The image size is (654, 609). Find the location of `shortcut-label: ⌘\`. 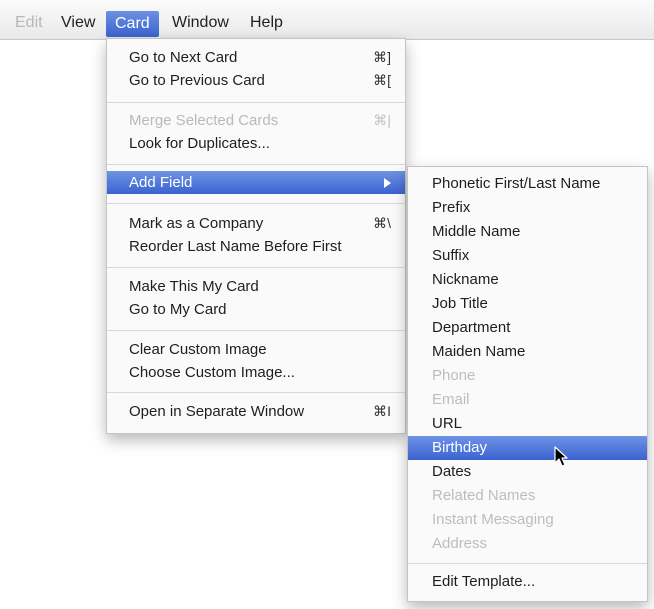

shortcut-label: ⌘\ is located at coordinates (382, 223).